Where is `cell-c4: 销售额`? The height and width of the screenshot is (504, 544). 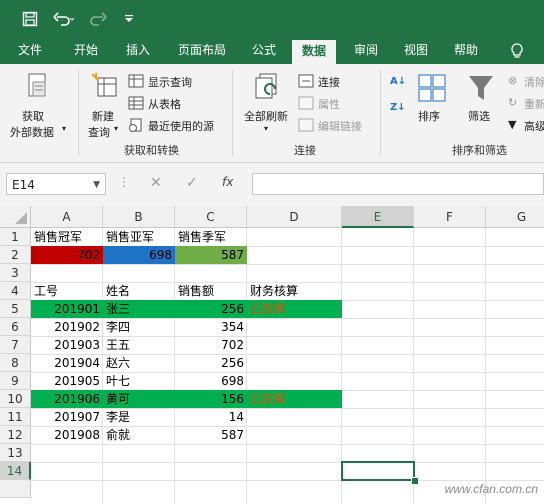 cell-c4: 销售额 is located at coordinates (211, 291).